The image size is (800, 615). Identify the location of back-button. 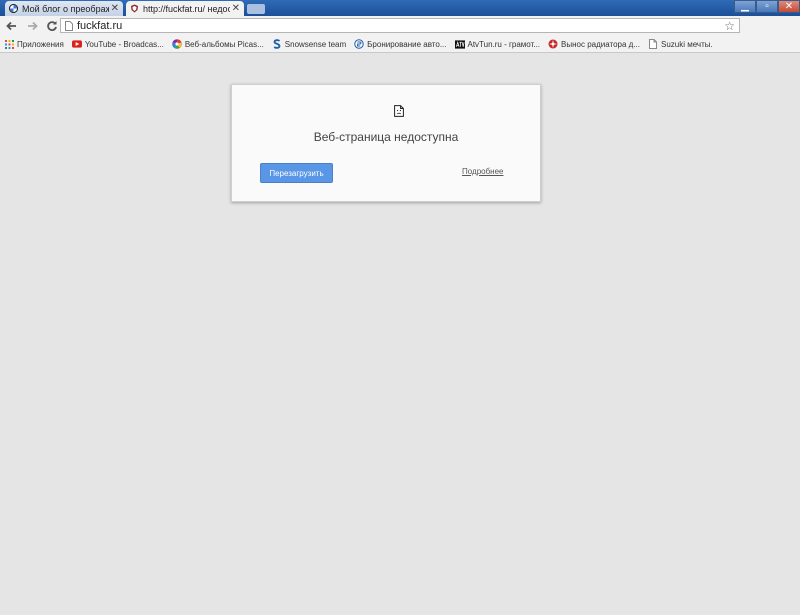
(12, 26).